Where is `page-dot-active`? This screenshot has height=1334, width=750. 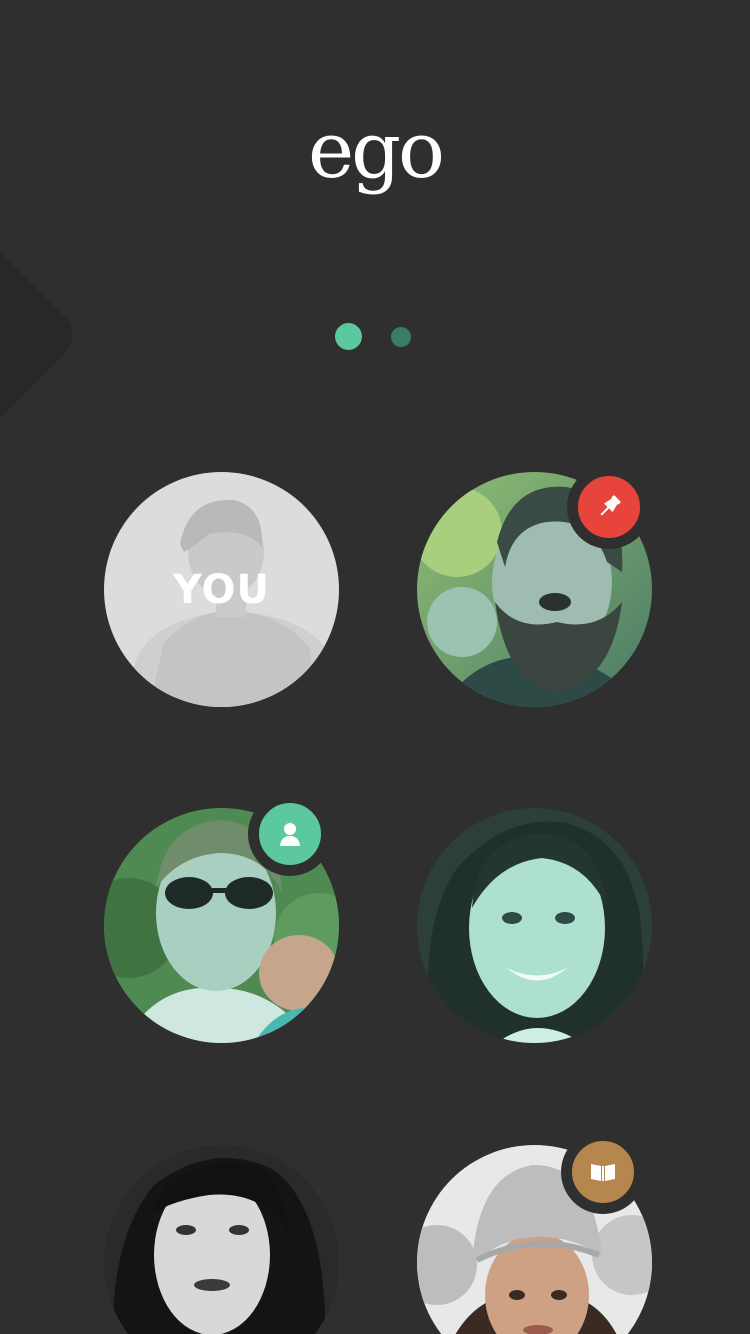
page-dot-active is located at coordinates (348, 336).